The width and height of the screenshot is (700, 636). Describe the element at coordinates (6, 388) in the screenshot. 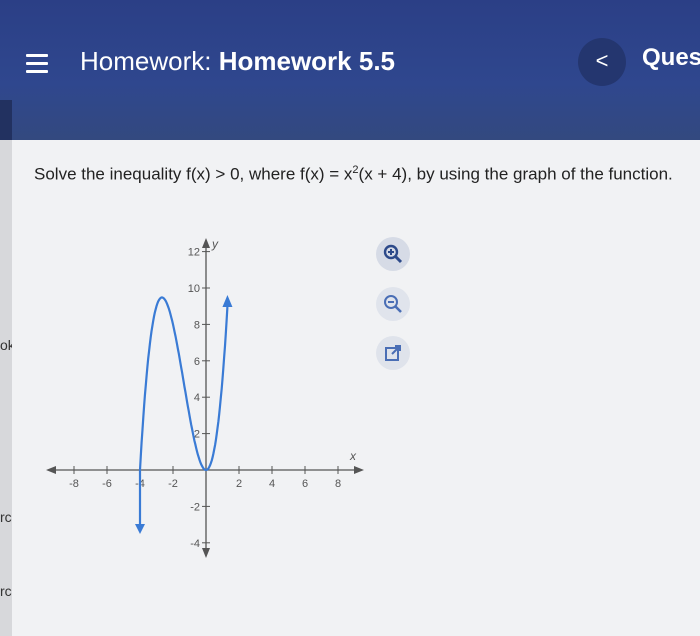

I see `left-sidebar` at that location.